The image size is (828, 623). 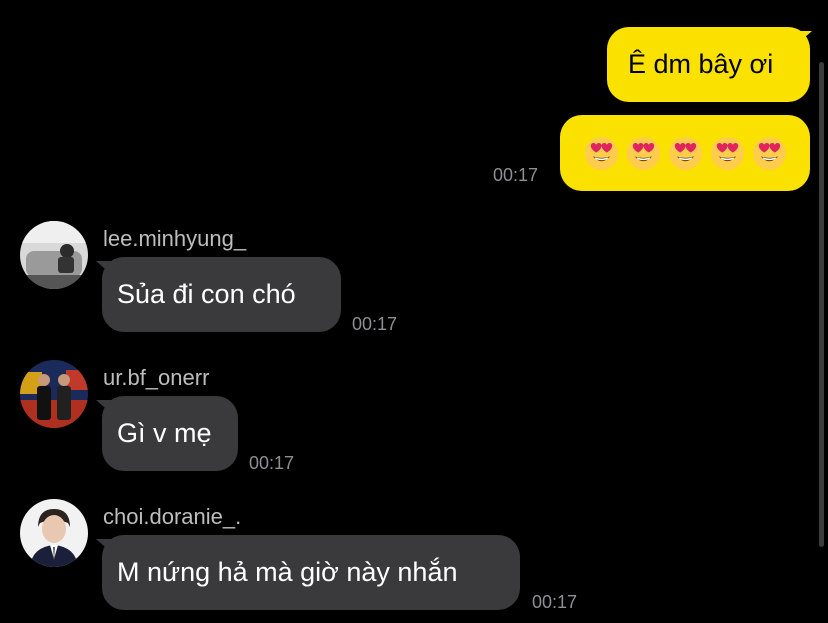 I want to click on incoming-message-bubble: Sủa đi con chó, so click(x=221, y=294).